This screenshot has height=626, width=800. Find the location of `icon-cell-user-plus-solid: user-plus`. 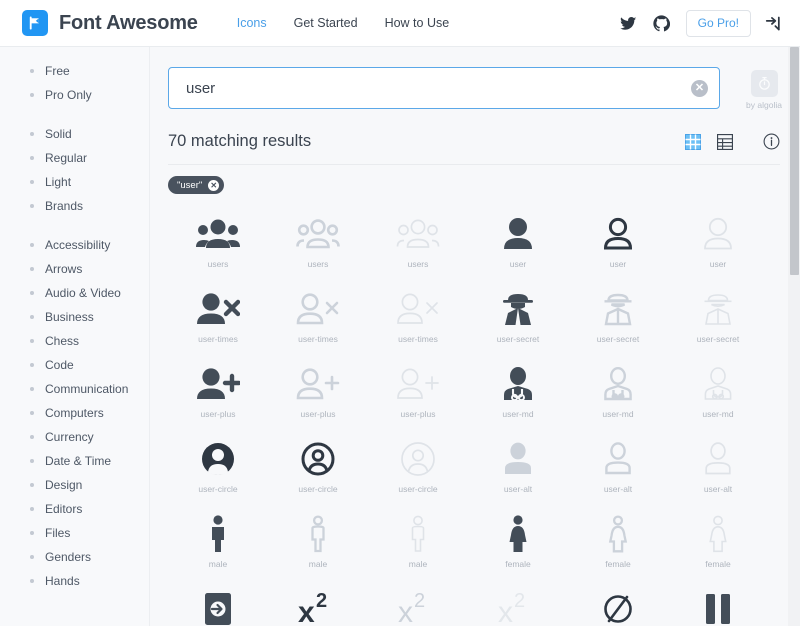

icon-cell-user-plus-solid: user-plus is located at coordinates (218, 397).